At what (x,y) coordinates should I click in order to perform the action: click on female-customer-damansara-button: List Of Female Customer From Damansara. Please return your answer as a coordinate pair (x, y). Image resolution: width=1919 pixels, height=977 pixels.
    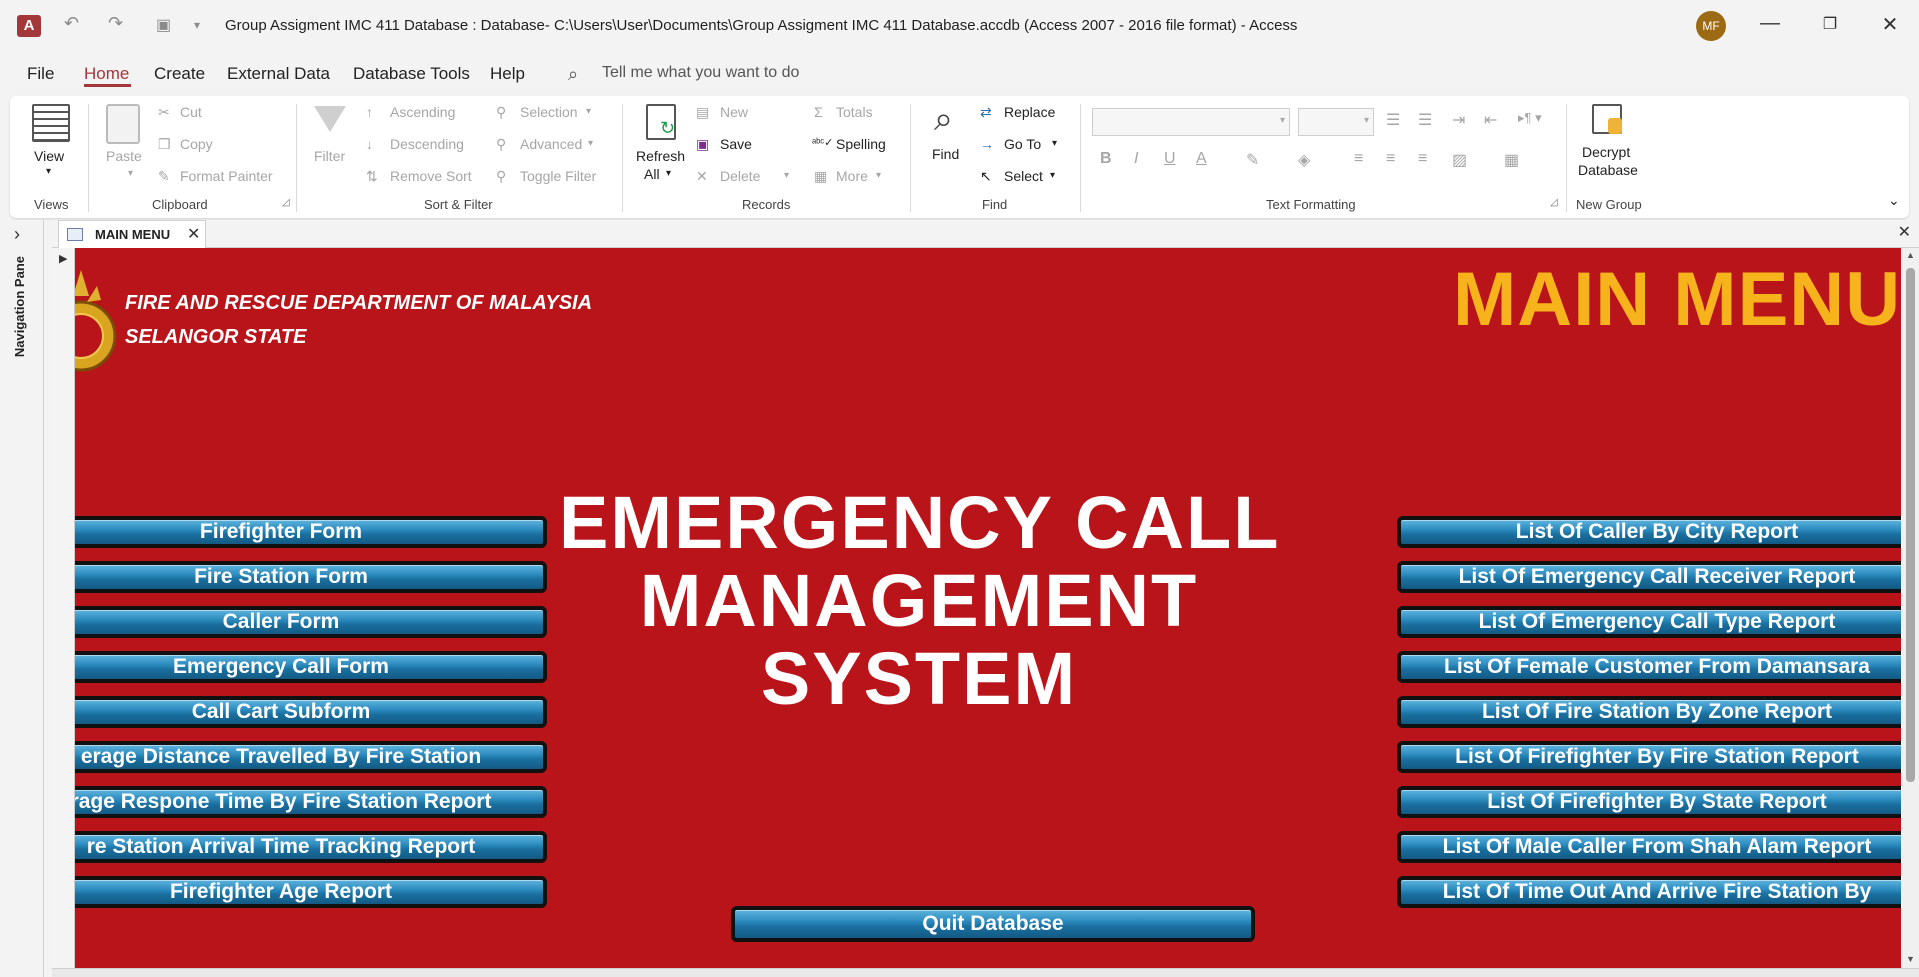
    Looking at the image, I should click on (1649, 667).